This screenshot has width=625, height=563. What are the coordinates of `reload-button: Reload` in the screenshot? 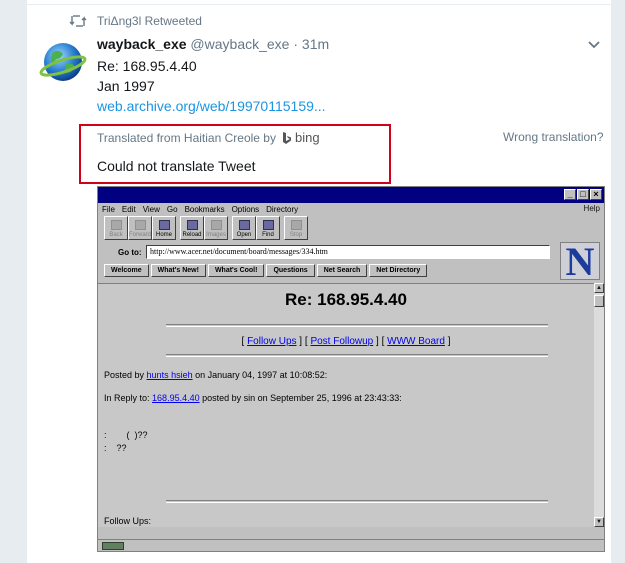 It's located at (192, 228).